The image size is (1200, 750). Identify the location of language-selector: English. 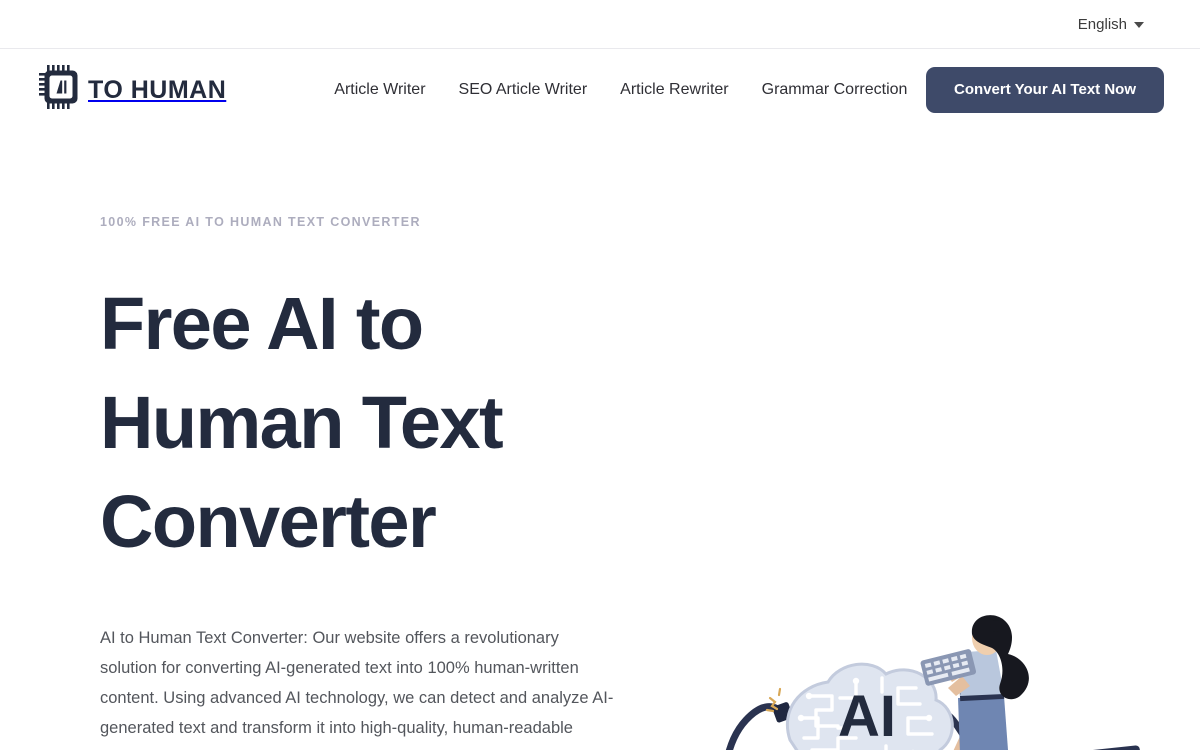
(1111, 24).